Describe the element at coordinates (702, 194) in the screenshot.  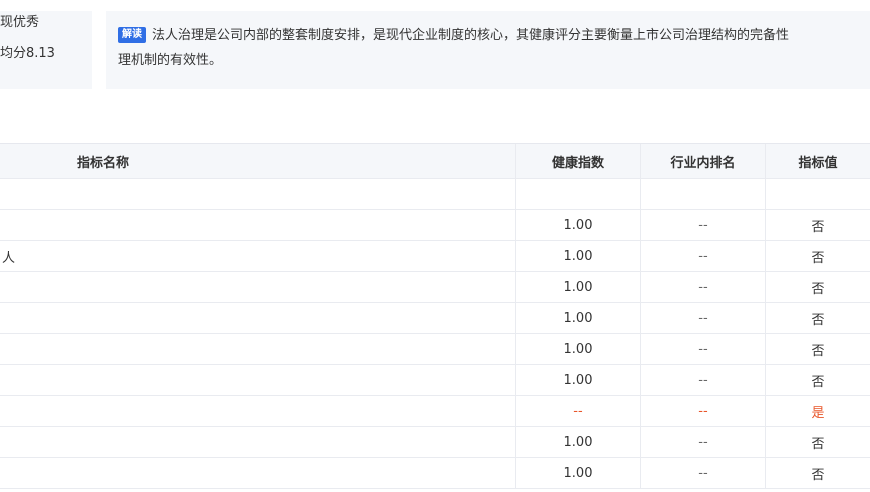
I see `industry-rank-cell` at that location.